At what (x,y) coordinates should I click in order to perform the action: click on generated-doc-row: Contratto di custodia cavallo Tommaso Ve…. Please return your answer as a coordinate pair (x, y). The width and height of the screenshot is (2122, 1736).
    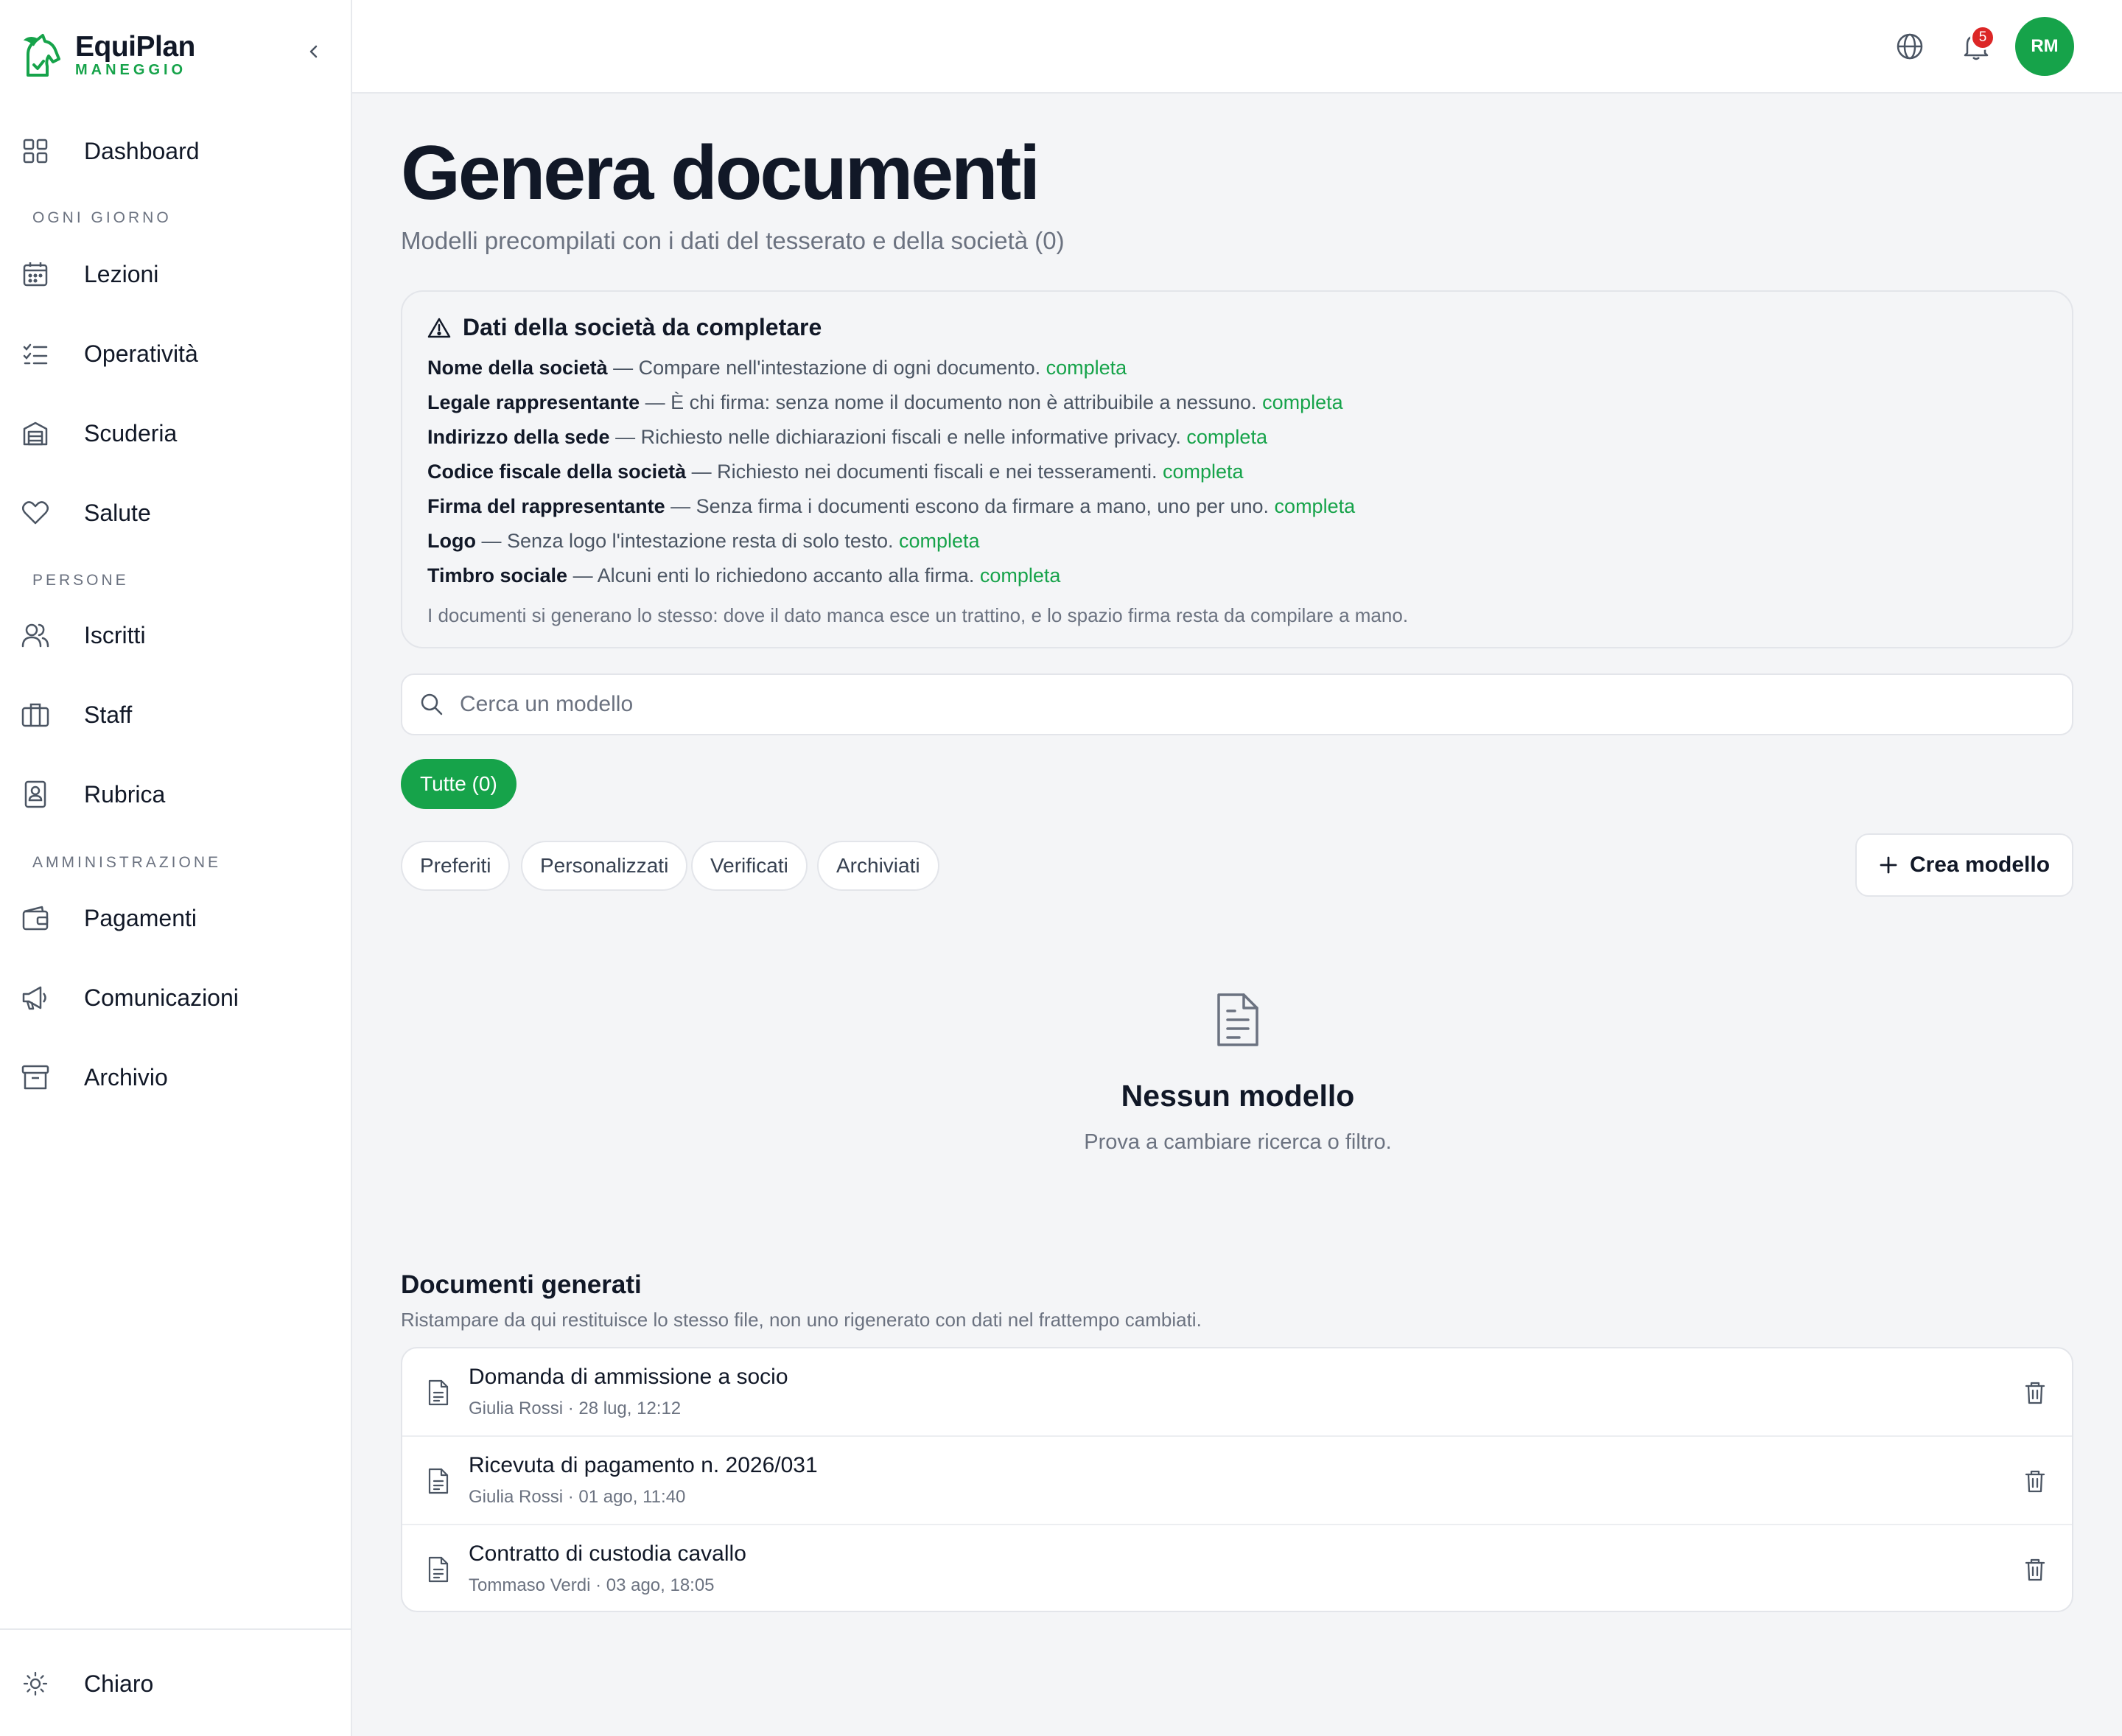
    Looking at the image, I should click on (1237, 1568).